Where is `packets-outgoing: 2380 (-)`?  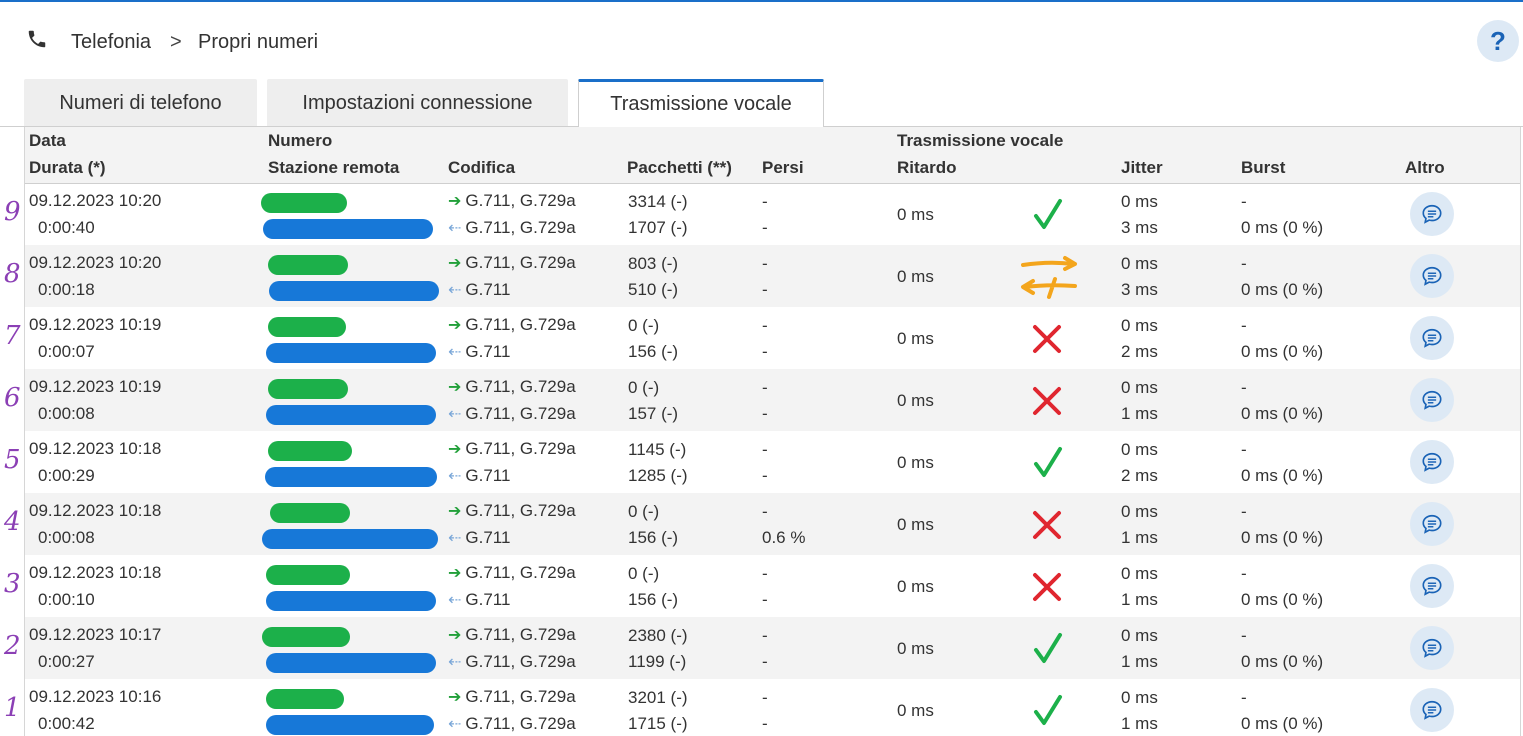
packets-outgoing: 2380 (-) is located at coordinates (658, 635).